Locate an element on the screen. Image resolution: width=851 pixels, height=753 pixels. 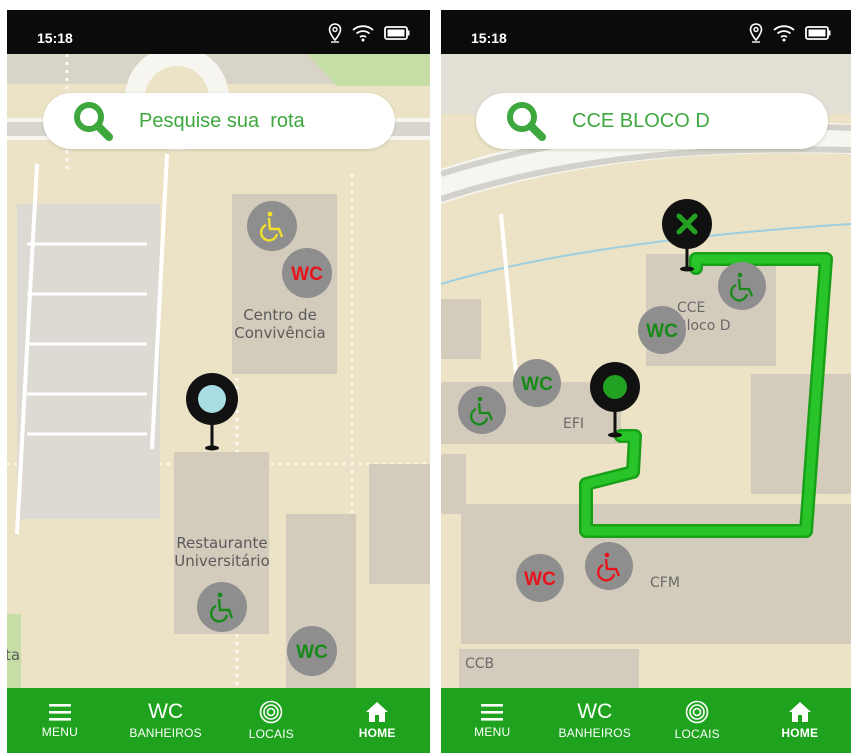
label-efi: EFI is located at coordinates (573, 424).